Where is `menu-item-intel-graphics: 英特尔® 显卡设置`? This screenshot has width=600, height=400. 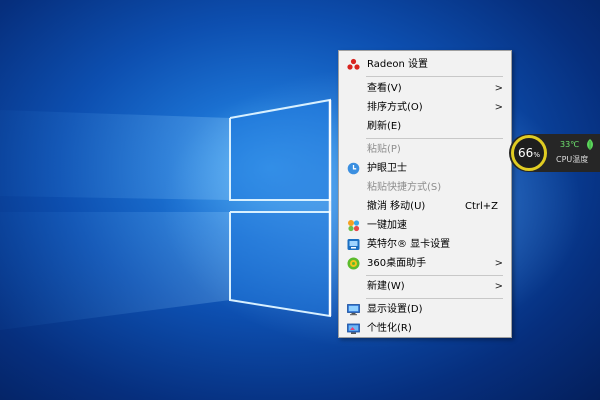
menu-item-intel-graphics: 英特尔® 显卡设置 is located at coordinates (425, 244).